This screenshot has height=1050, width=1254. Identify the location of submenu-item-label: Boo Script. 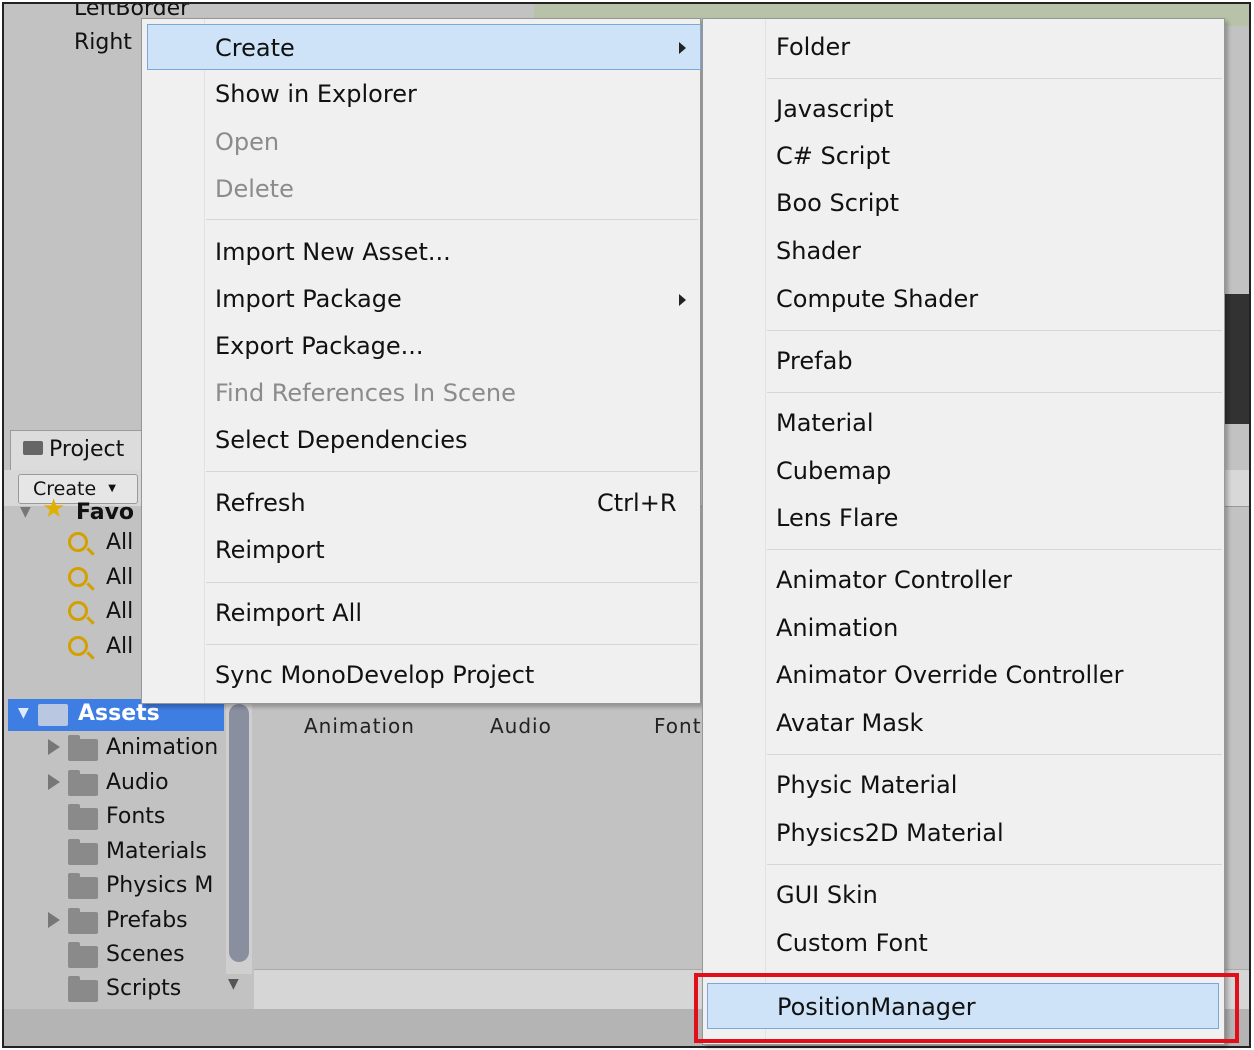
(838, 203).